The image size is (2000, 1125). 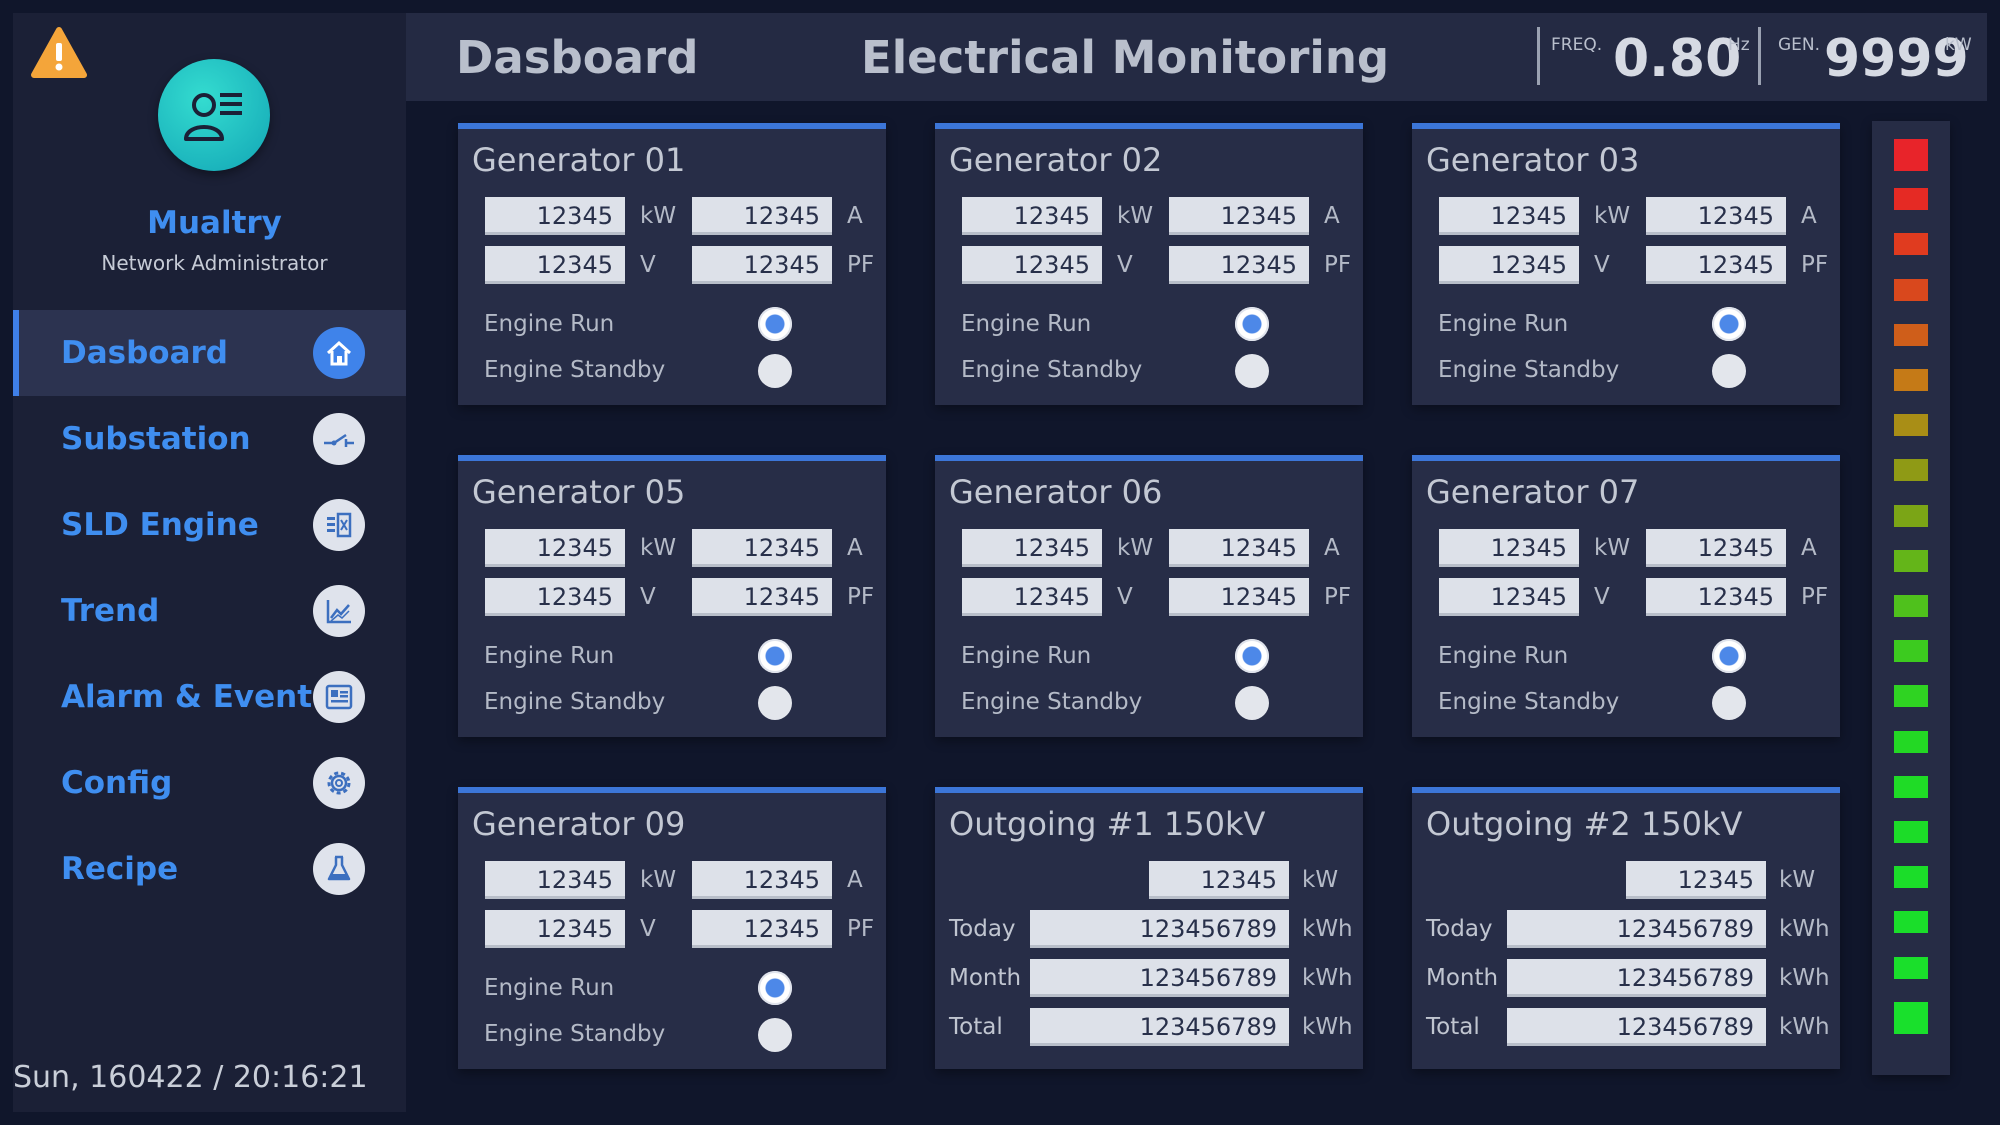 I want to click on sidebar-item-label: Substation, so click(x=156, y=439).